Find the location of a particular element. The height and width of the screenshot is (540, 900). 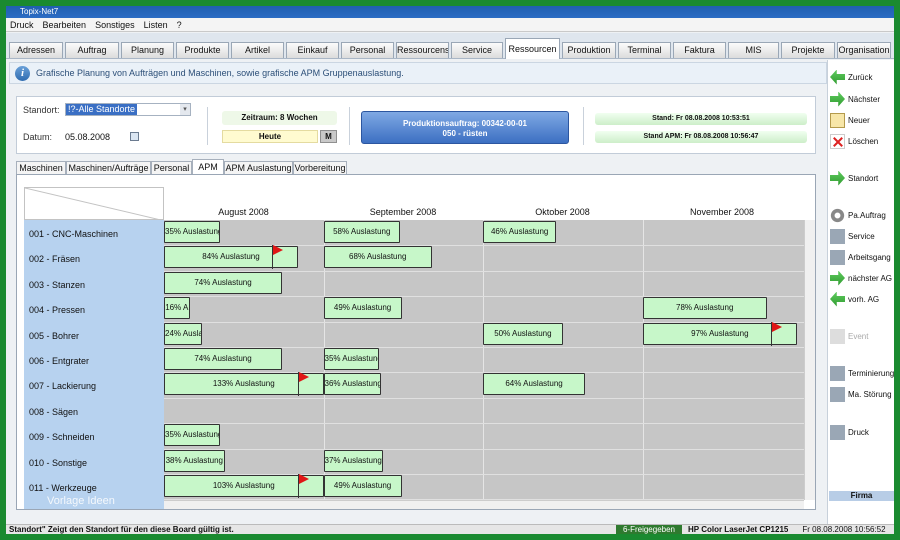

watermark-text: Vorlage Ideen is located at coordinates (81, 501).